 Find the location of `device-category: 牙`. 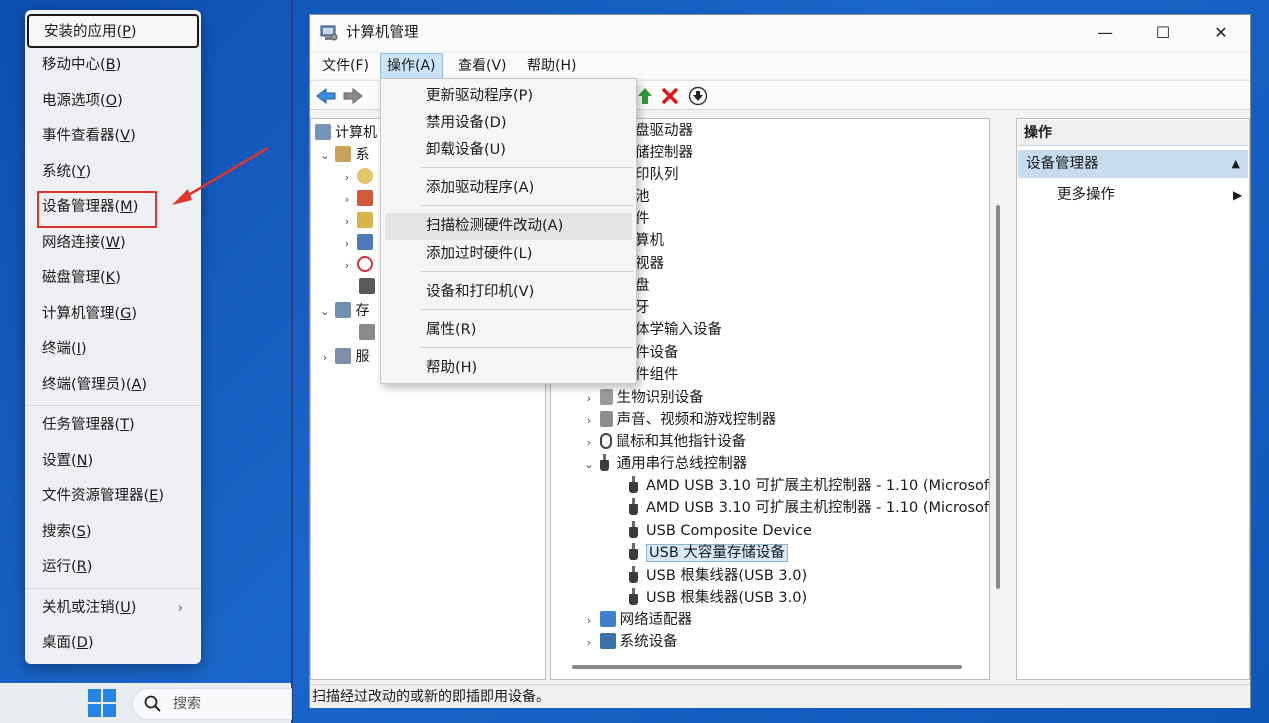

device-category: 牙 is located at coordinates (642, 308).